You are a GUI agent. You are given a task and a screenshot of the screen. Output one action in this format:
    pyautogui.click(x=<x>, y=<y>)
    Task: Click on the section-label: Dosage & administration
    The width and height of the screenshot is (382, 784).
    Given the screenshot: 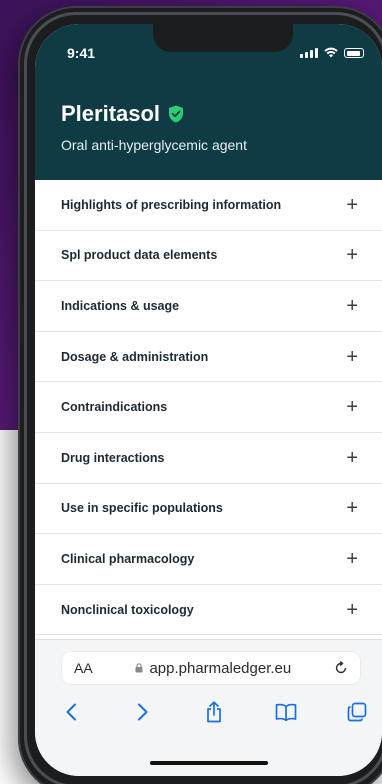 What is the action you would take?
    pyautogui.click(x=135, y=356)
    